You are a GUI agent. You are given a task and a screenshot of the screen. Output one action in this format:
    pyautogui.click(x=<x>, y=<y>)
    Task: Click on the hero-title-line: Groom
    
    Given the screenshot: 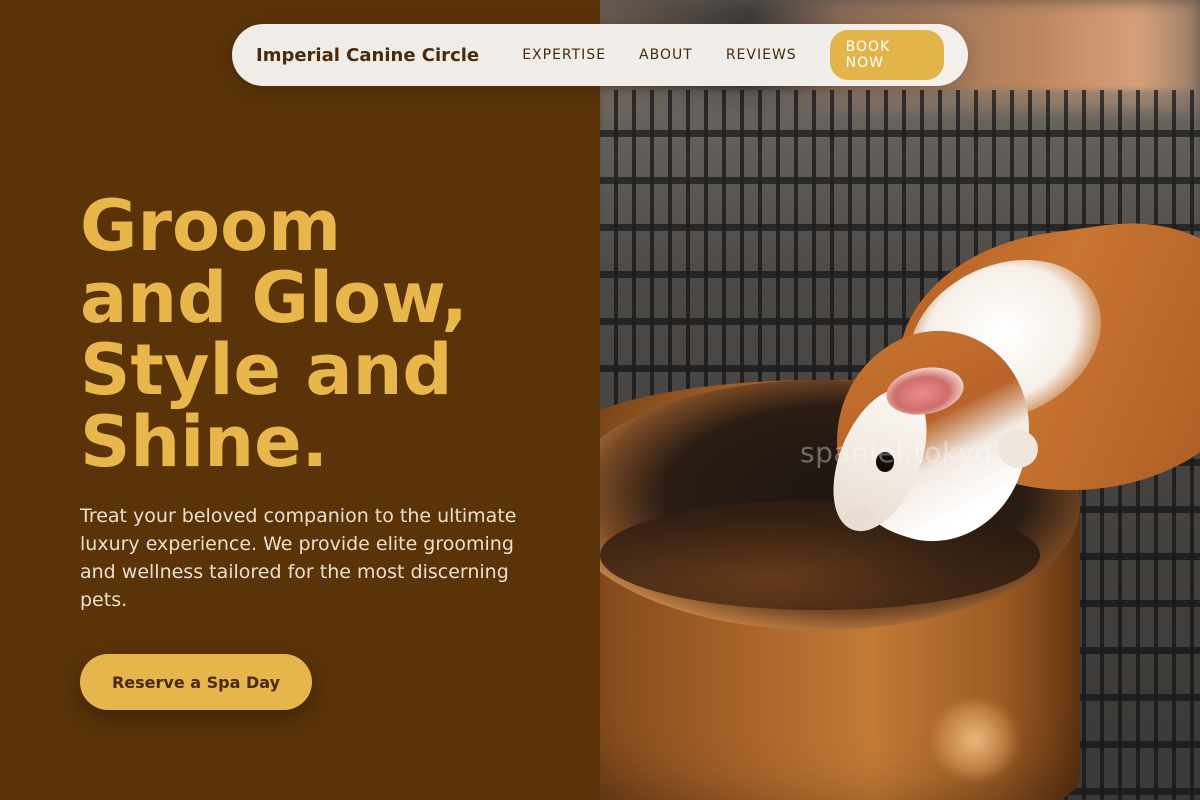 What is the action you would take?
    pyautogui.click(x=211, y=226)
    